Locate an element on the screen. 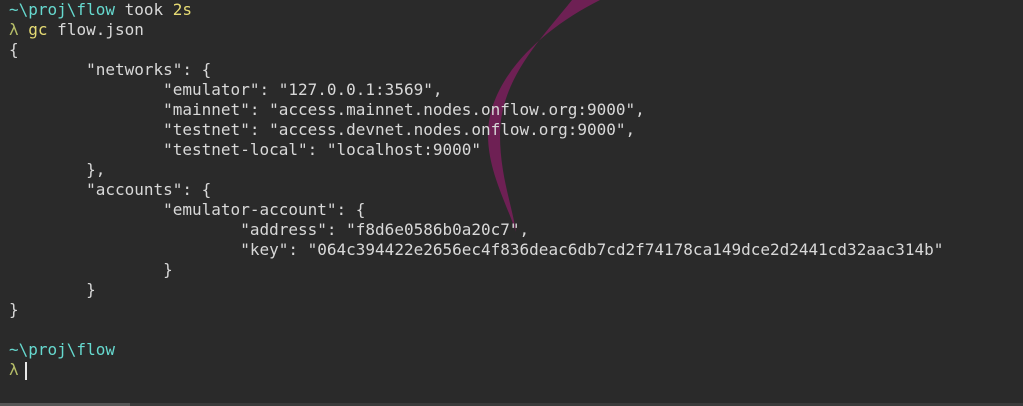 The height and width of the screenshot is (406, 1023). json-line: "emulator-account": { is located at coordinates (187, 209).